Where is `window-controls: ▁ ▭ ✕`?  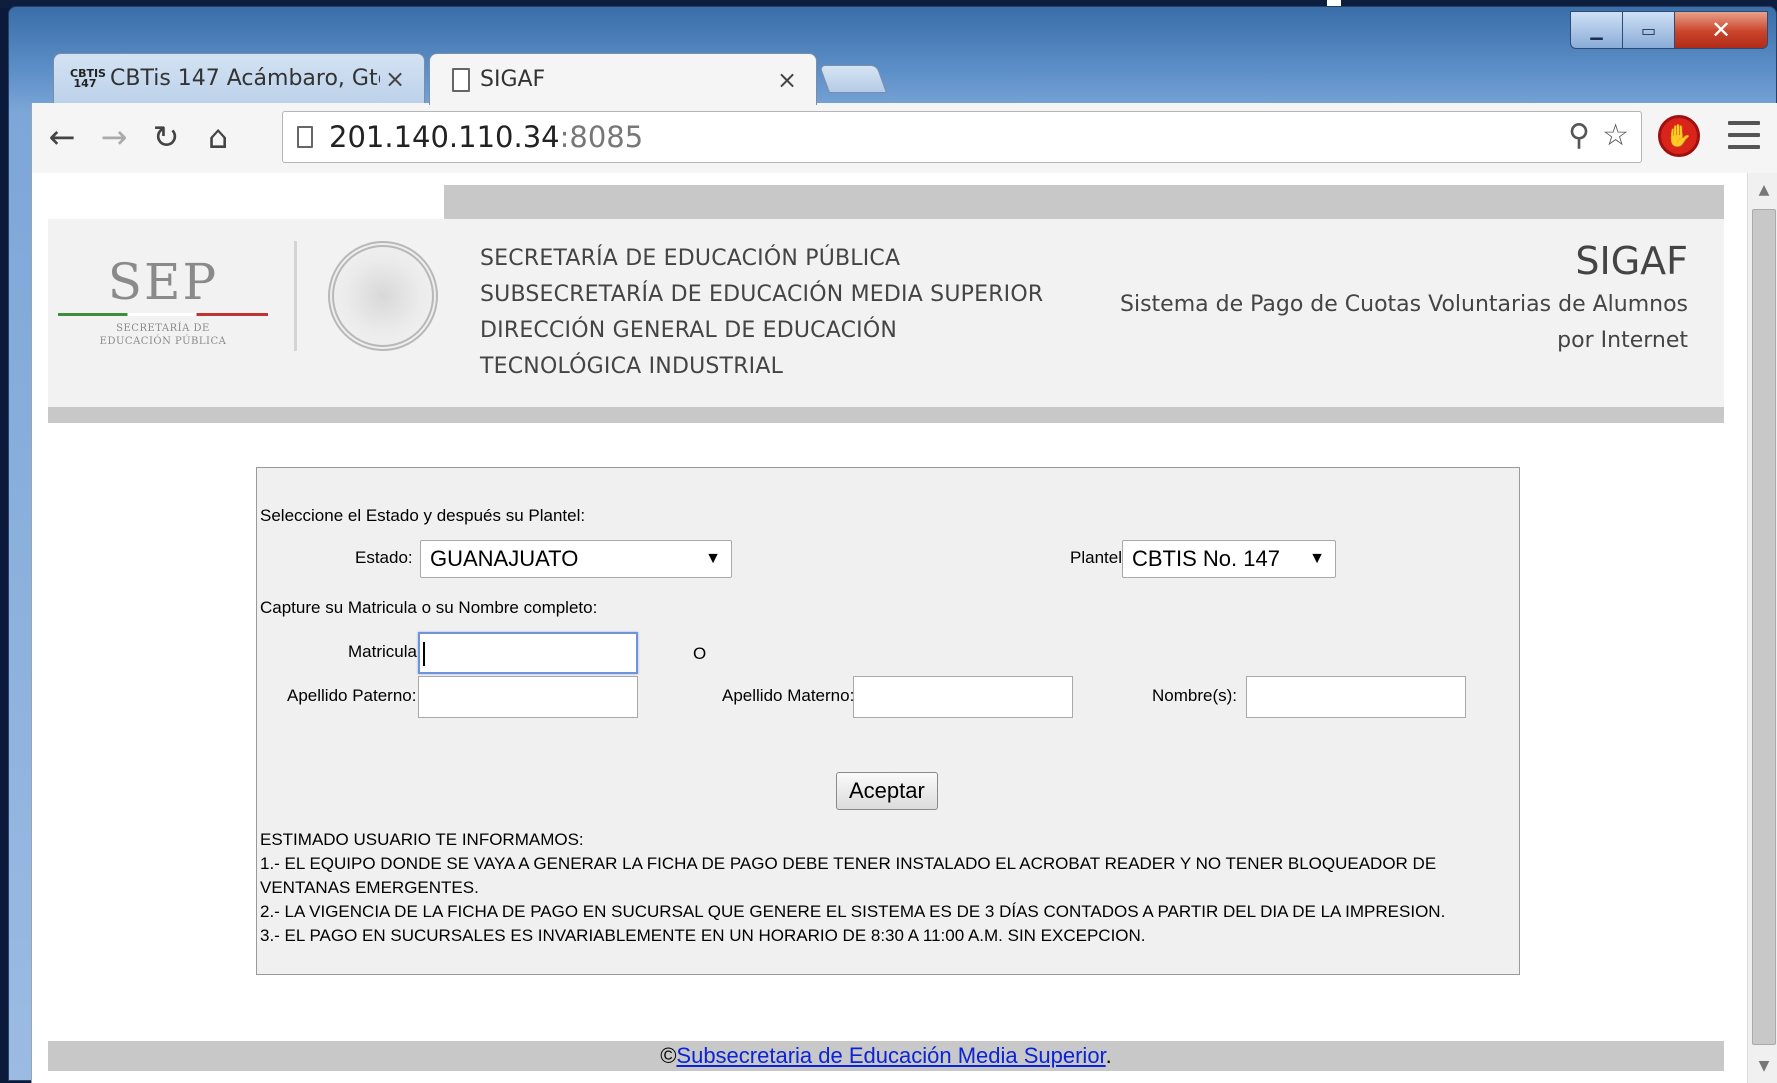 window-controls: ▁ ▭ ✕ is located at coordinates (1669, 30).